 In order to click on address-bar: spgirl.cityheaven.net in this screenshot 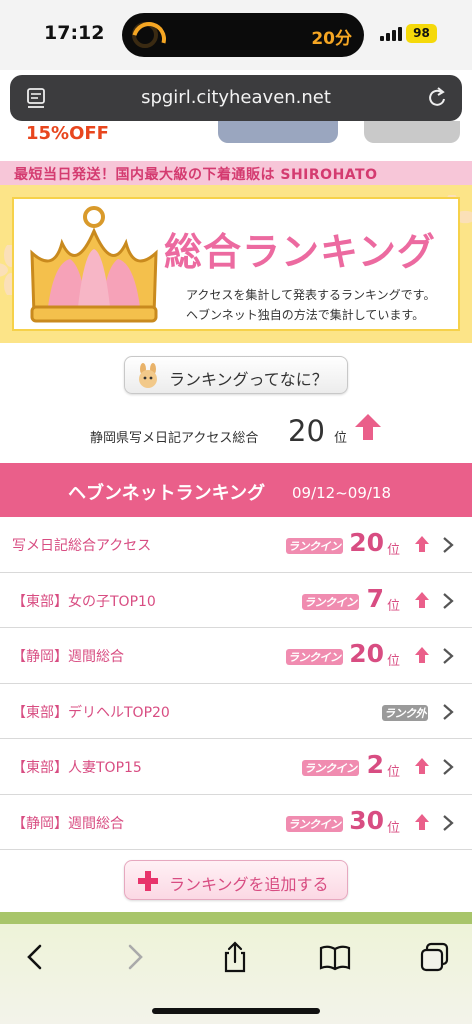, I will do `click(236, 98)`.